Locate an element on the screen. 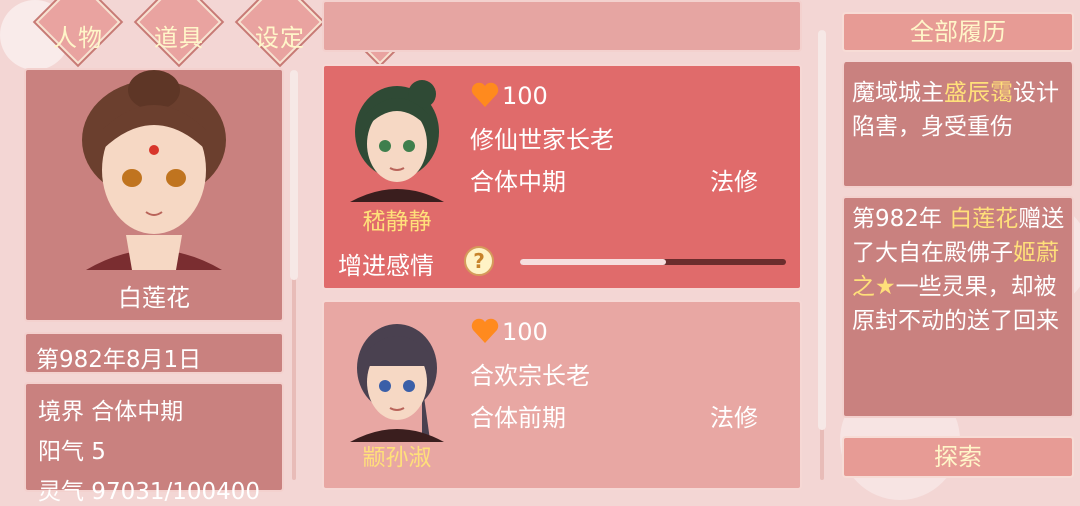  tab-label: 道具 is located at coordinates (179, 38).